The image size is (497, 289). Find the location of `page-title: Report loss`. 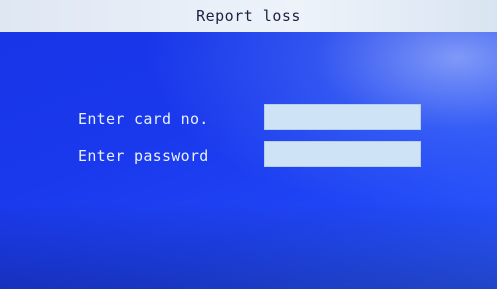

page-title: Report loss is located at coordinates (248, 16).